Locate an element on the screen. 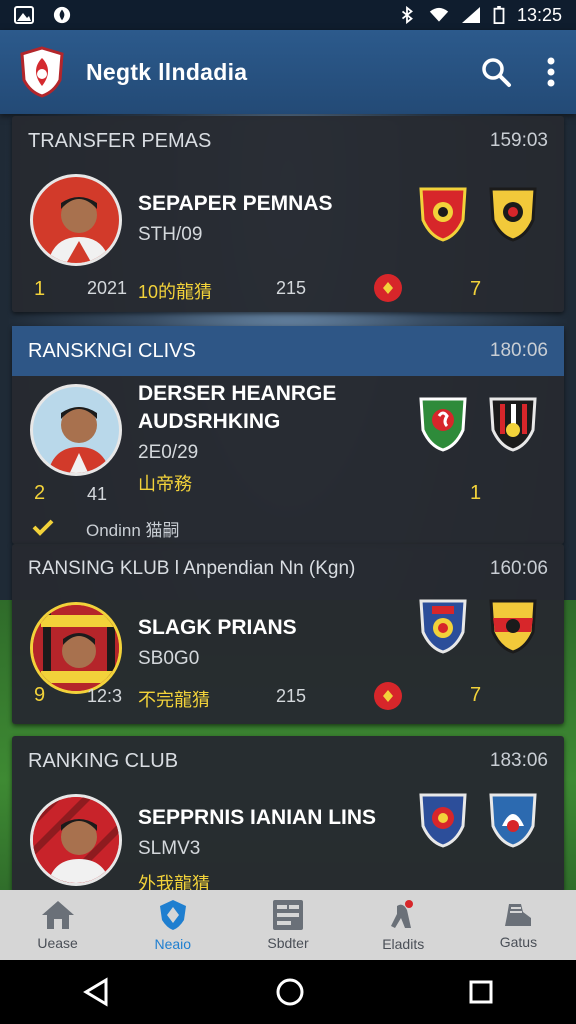 The width and height of the screenshot is (576, 1024). system-navigation is located at coordinates (288, 992).